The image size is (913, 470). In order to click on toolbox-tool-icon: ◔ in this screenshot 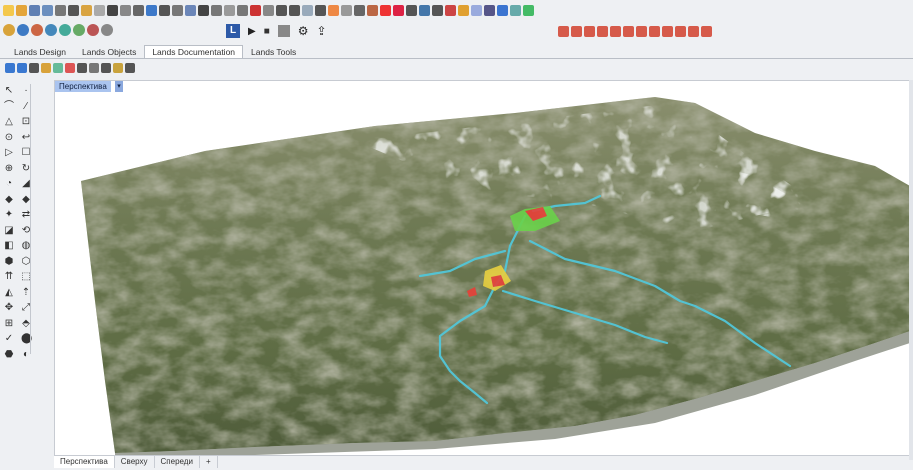, I will do `click(9, 184)`.